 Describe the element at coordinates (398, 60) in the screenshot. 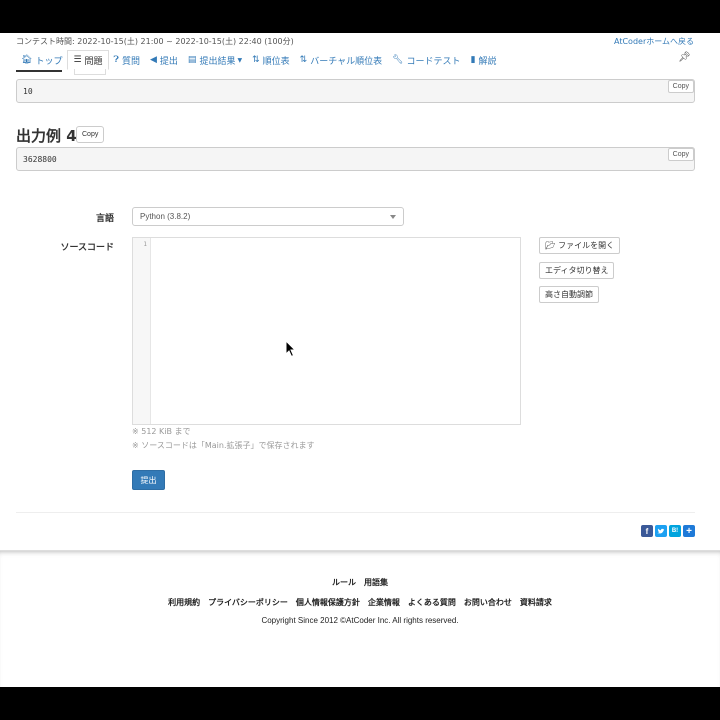

I see `wrench-icon: 🔧︎` at that location.